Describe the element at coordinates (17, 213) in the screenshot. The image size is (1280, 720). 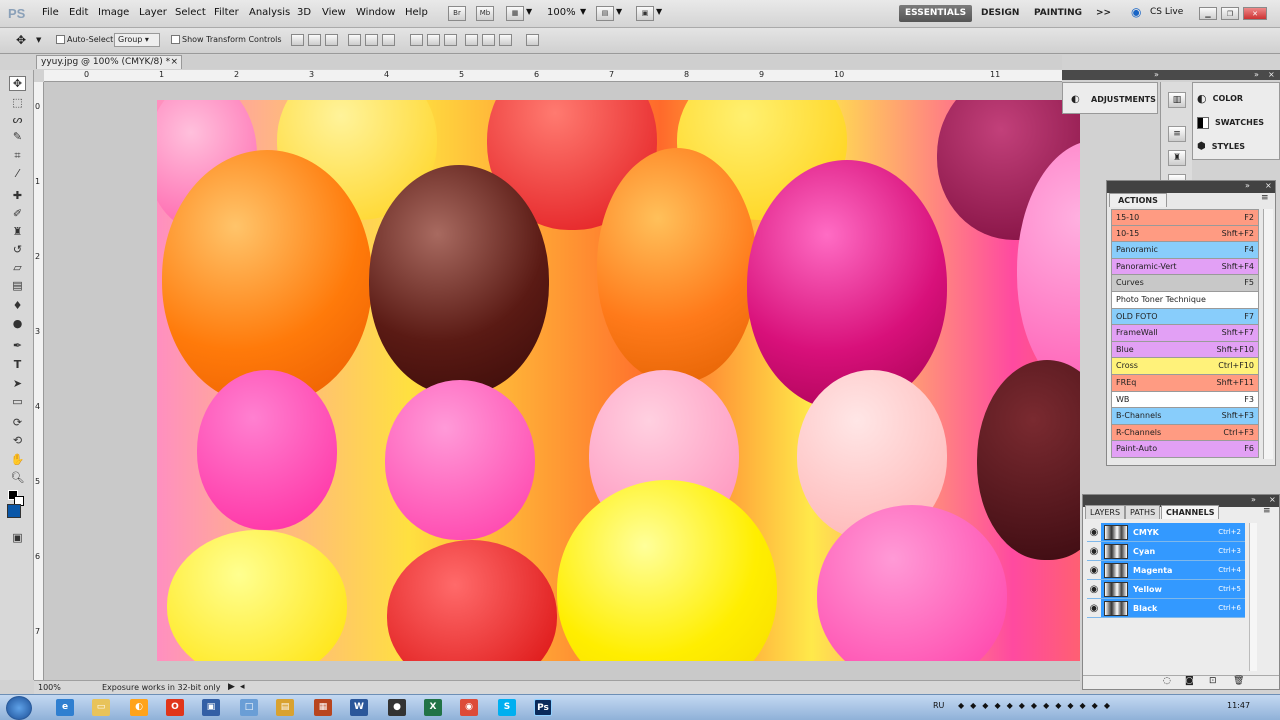
I see `brush-tool-icon: ✐` at that location.